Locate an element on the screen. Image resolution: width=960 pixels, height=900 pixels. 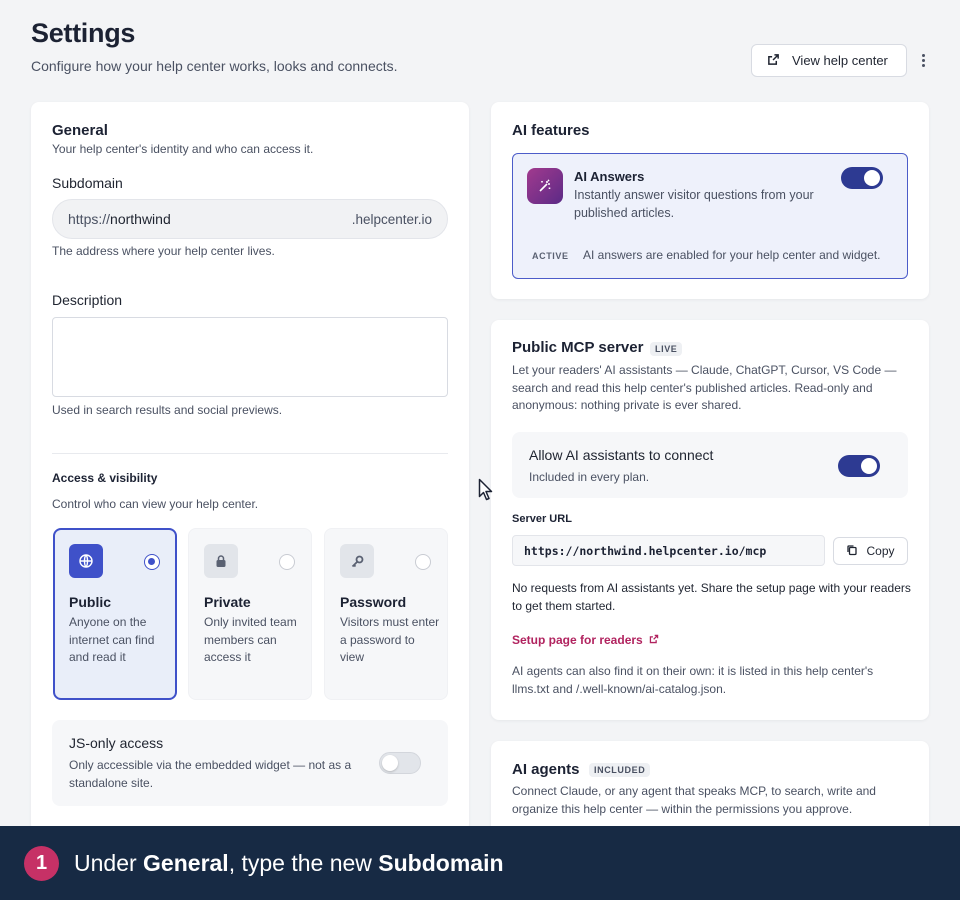
password-desc: Visitors must enter a password to view is located at coordinates (390, 639).